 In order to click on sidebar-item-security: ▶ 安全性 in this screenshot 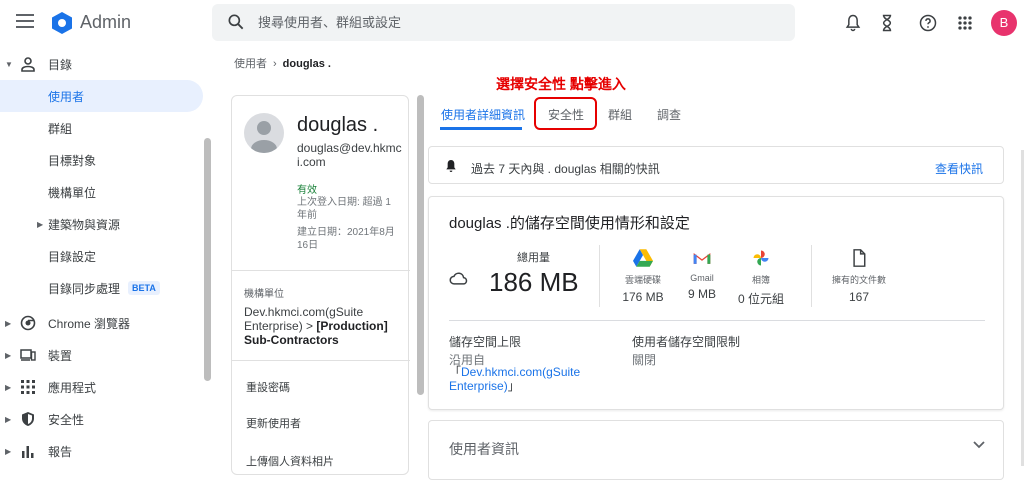, I will do `click(101, 419)`.